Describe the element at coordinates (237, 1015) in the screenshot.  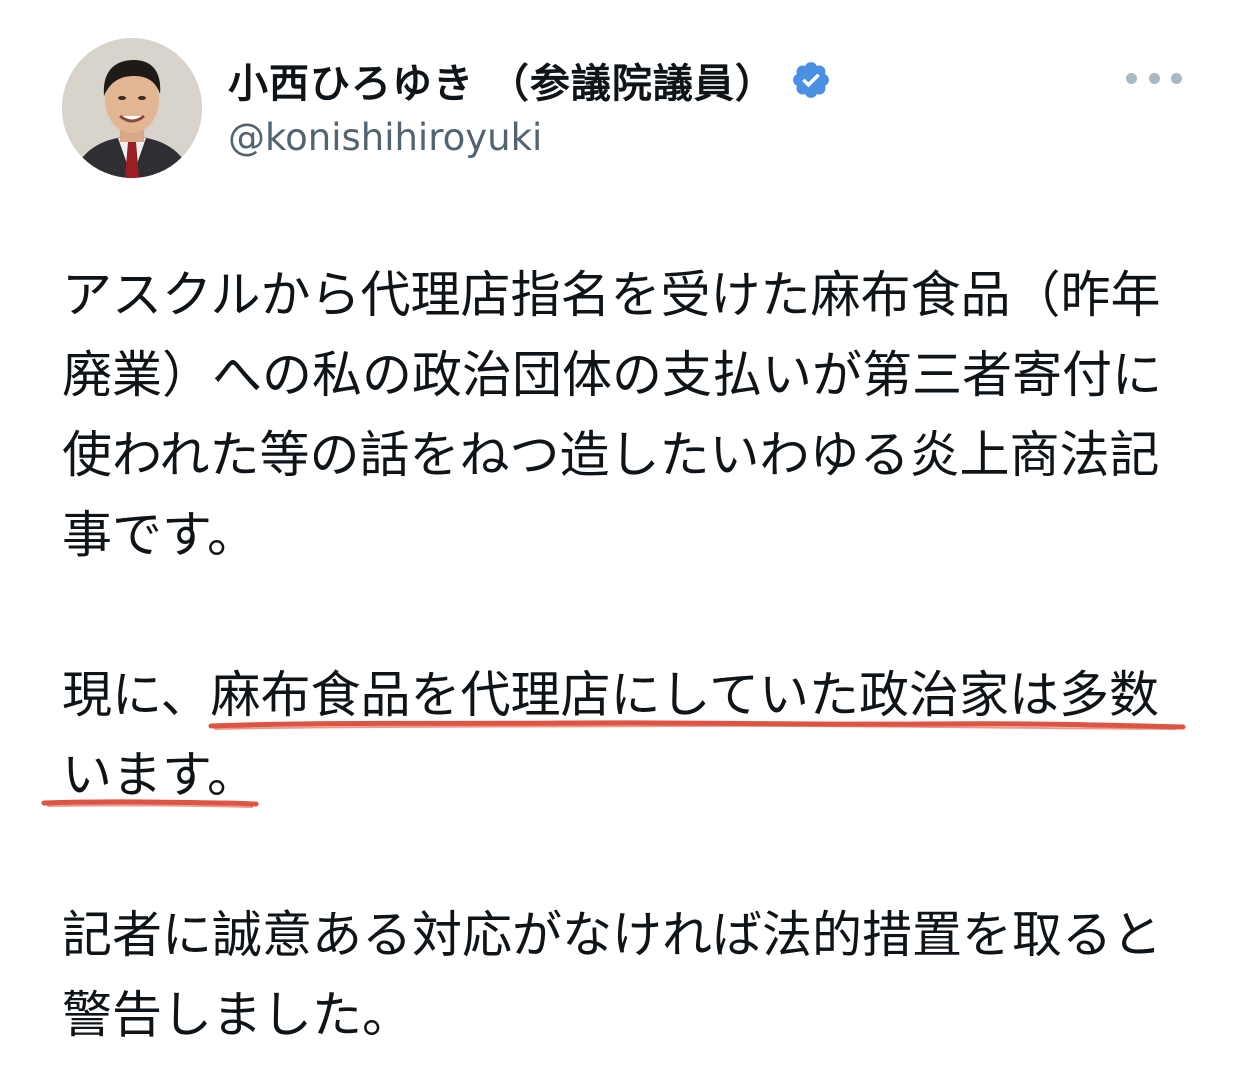
I see `text-line: 警告しました。` at that location.